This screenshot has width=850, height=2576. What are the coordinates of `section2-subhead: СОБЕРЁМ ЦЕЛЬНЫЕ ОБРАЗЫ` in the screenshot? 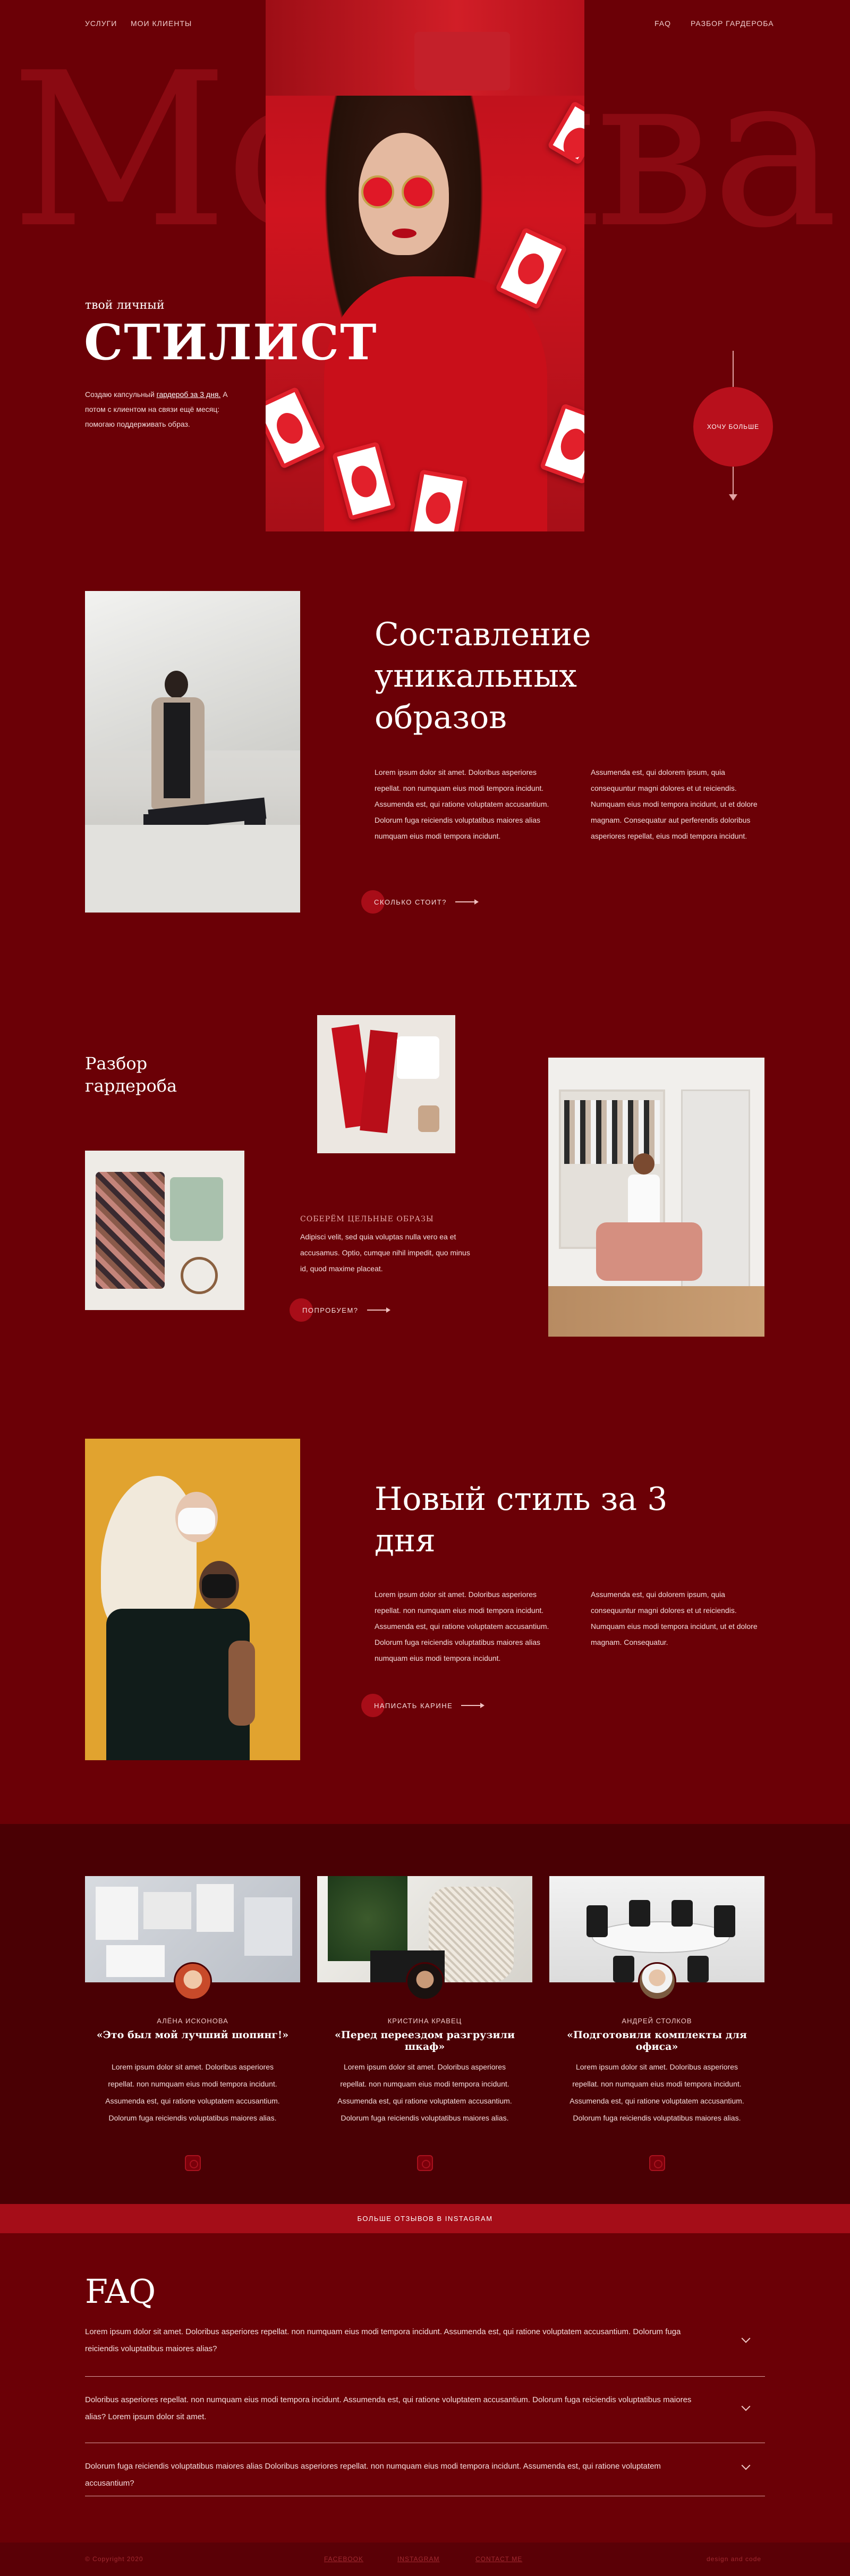 It's located at (367, 1219).